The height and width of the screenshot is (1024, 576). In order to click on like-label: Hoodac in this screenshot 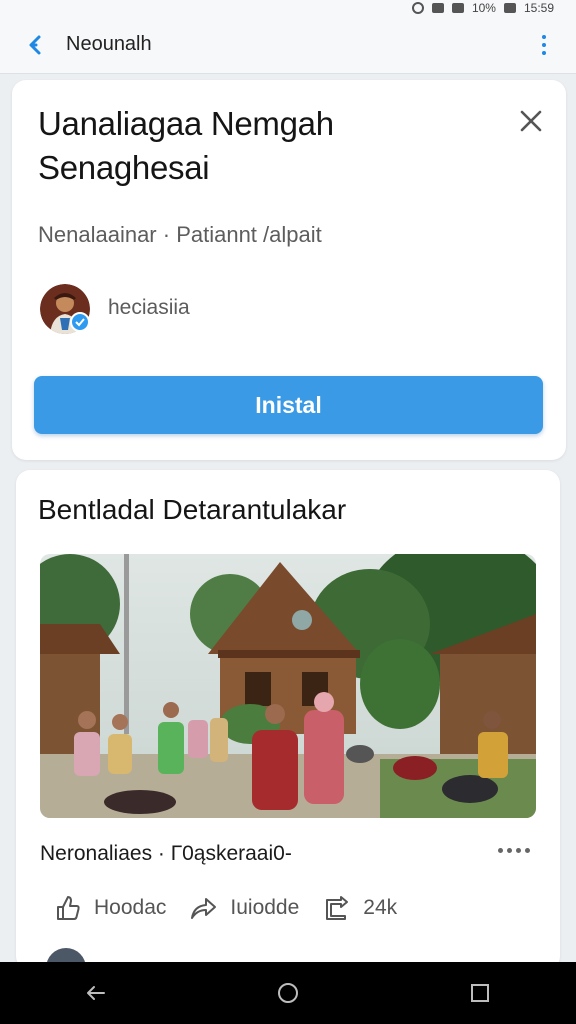, I will do `click(130, 907)`.